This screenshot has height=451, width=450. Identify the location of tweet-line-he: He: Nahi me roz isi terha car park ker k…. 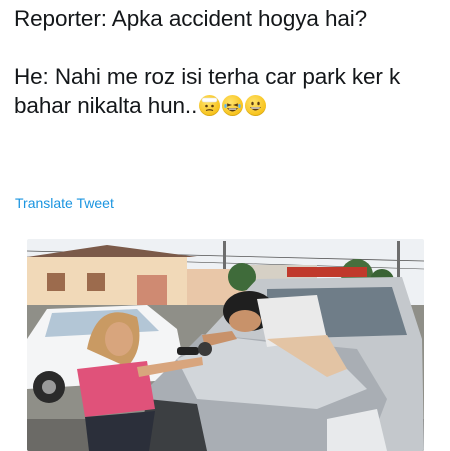
(227, 91).